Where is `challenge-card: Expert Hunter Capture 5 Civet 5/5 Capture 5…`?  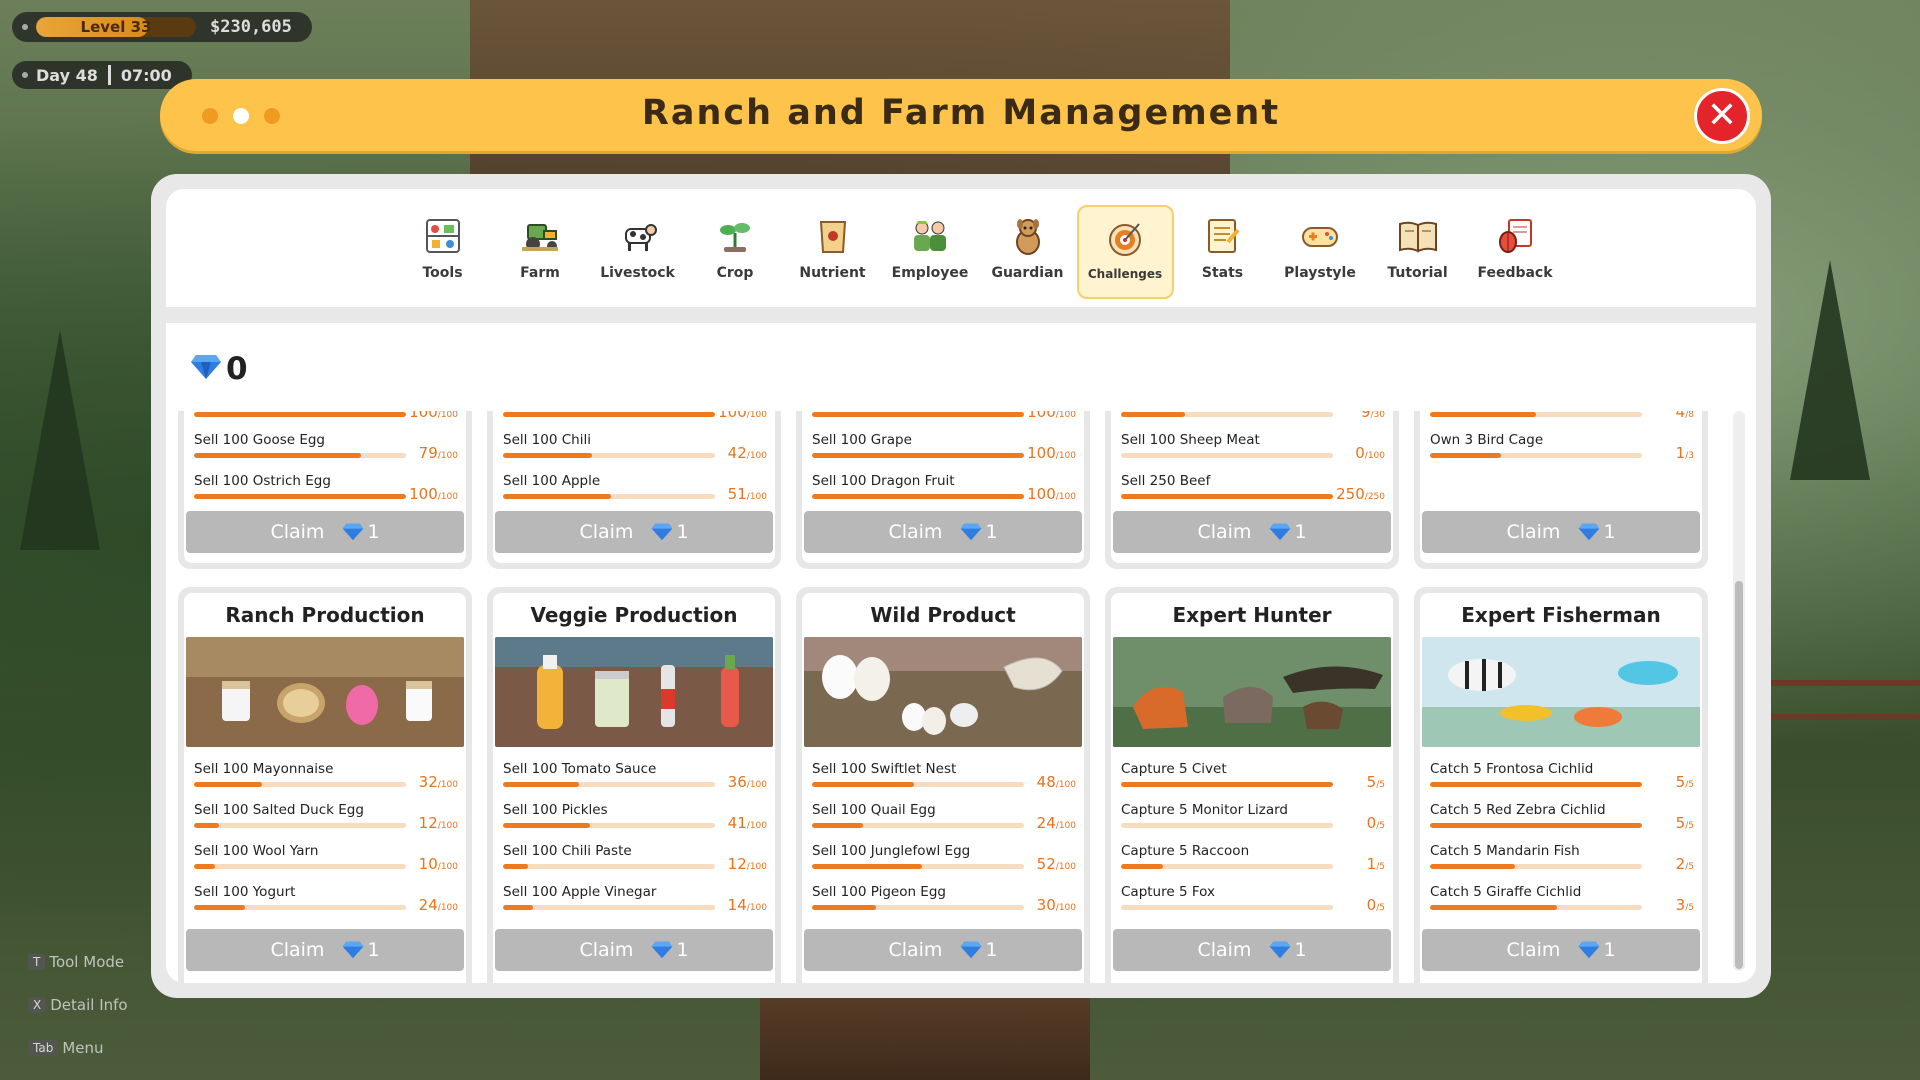 challenge-card: Expert Hunter Capture 5 Civet 5/5 Capture 5… is located at coordinates (1252, 785).